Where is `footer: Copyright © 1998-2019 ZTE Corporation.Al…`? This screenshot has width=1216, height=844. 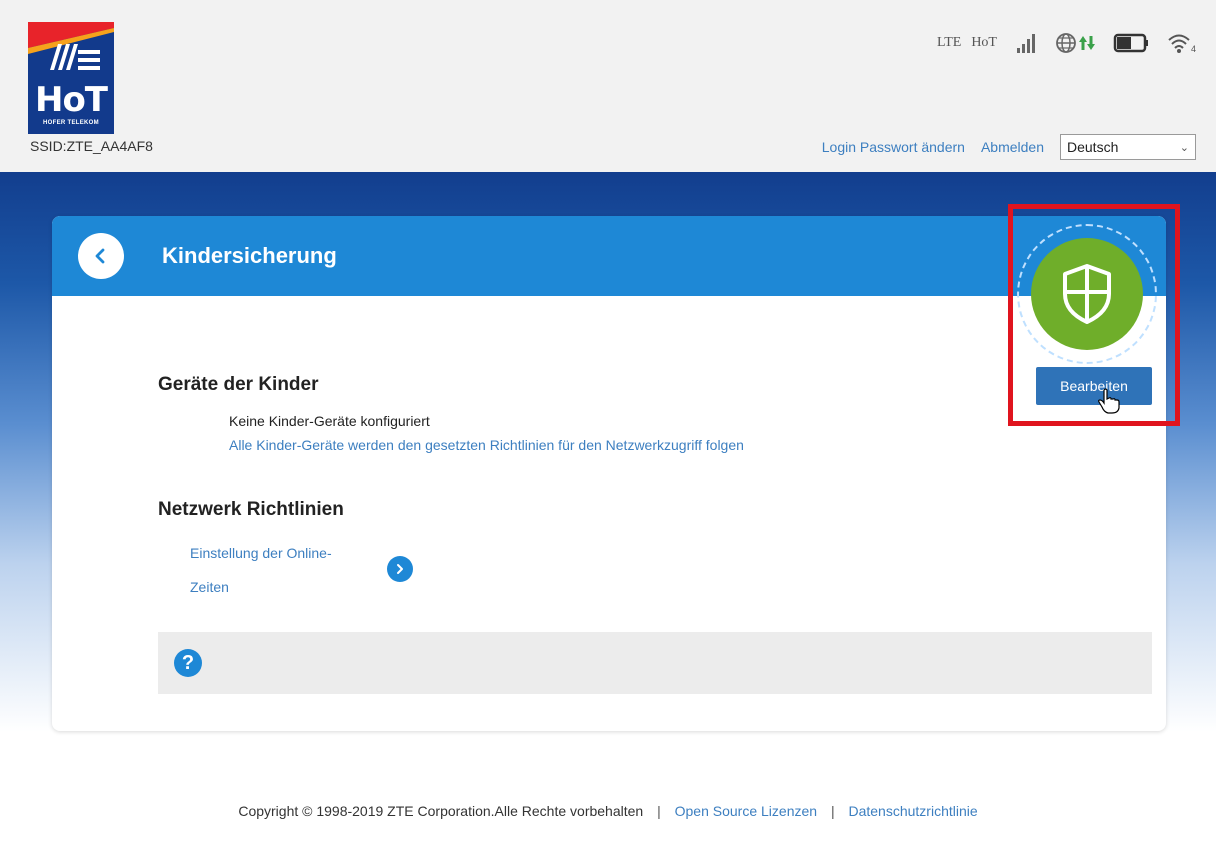
footer: Copyright © 1998-2019 ZTE Corporation.Al… is located at coordinates (608, 811).